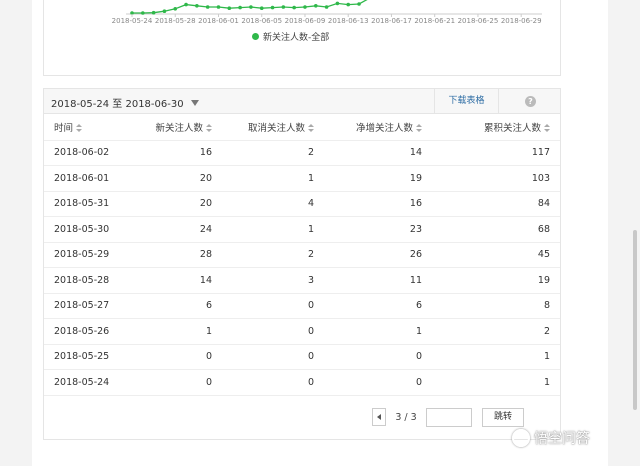 This screenshot has height=466, width=640. Describe the element at coordinates (466, 101) in the screenshot. I see `download-table-button: 下载表格` at that location.